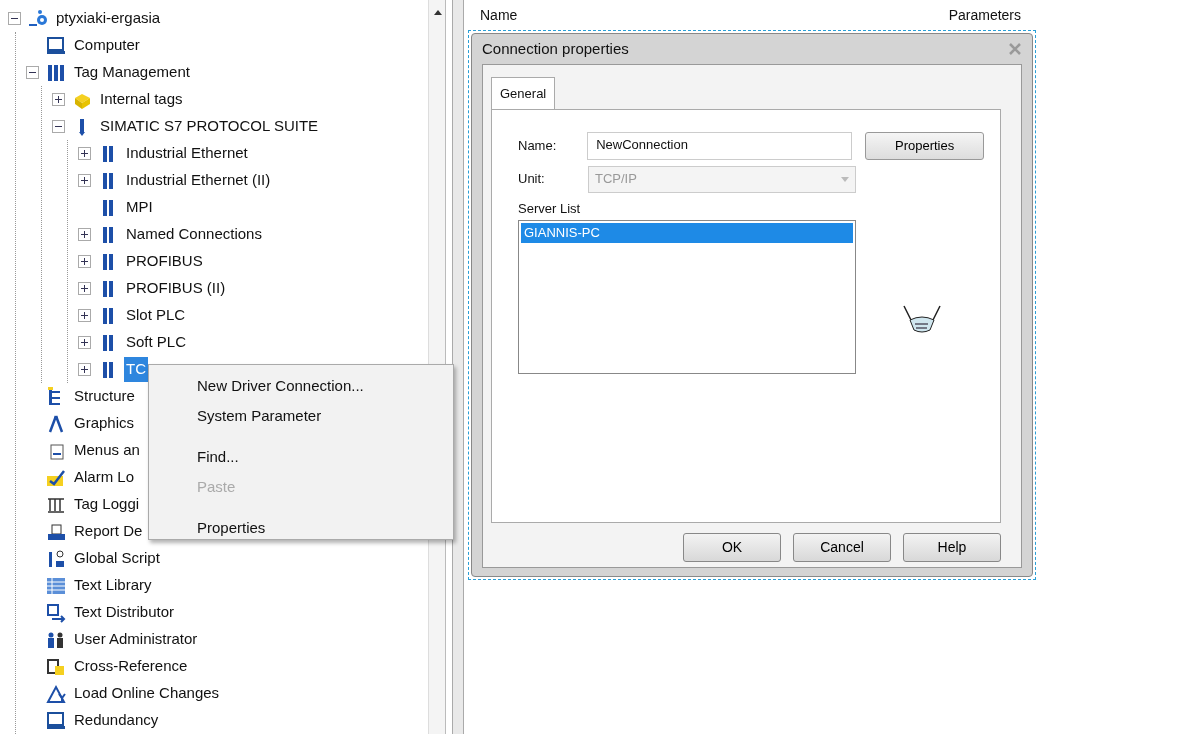  Describe the element at coordinates (187, 153) in the screenshot. I see `tree-item: Industrial Ethernet` at that location.